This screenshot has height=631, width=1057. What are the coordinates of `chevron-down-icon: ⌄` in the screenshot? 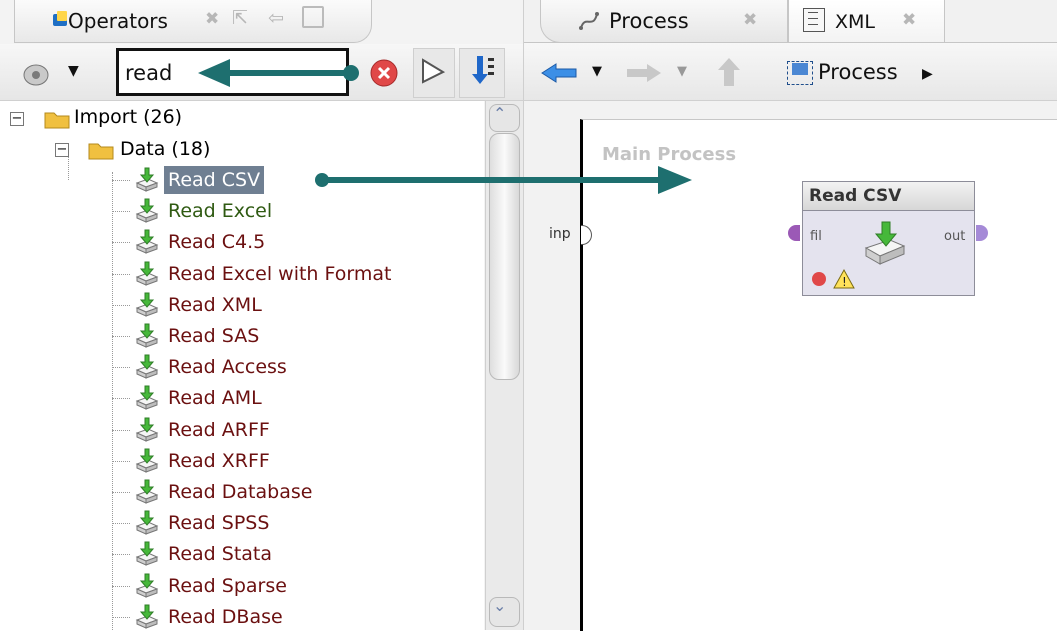 It's located at (500, 605).